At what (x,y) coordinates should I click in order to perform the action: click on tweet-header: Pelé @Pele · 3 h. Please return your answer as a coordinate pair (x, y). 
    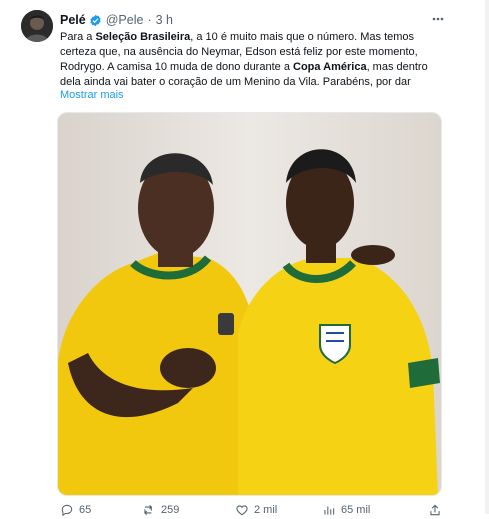
    Looking at the image, I should click on (116, 20).